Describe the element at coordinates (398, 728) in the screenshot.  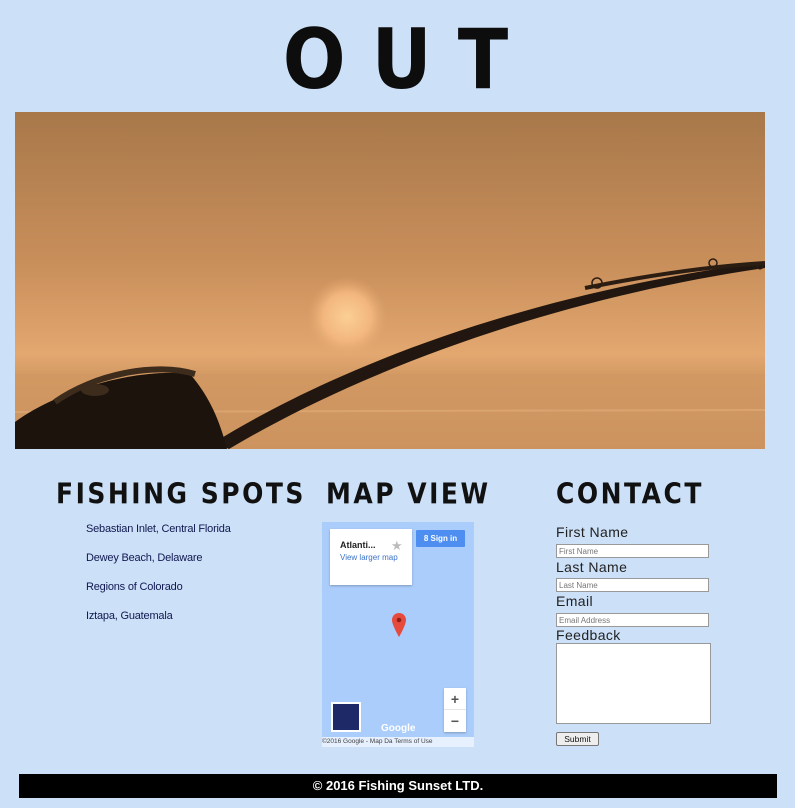
I see `google-logo: Google` at that location.